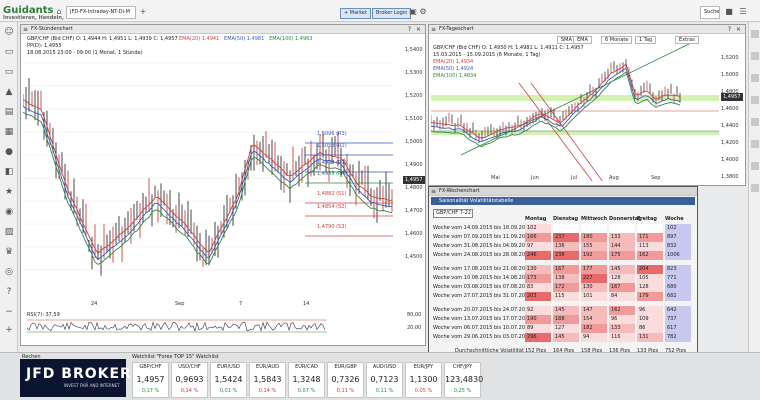  What do you see at coordinates (267, 367) in the screenshot?
I see `watchlist-symbol: EUR/AUD` at bounding box center [267, 367].